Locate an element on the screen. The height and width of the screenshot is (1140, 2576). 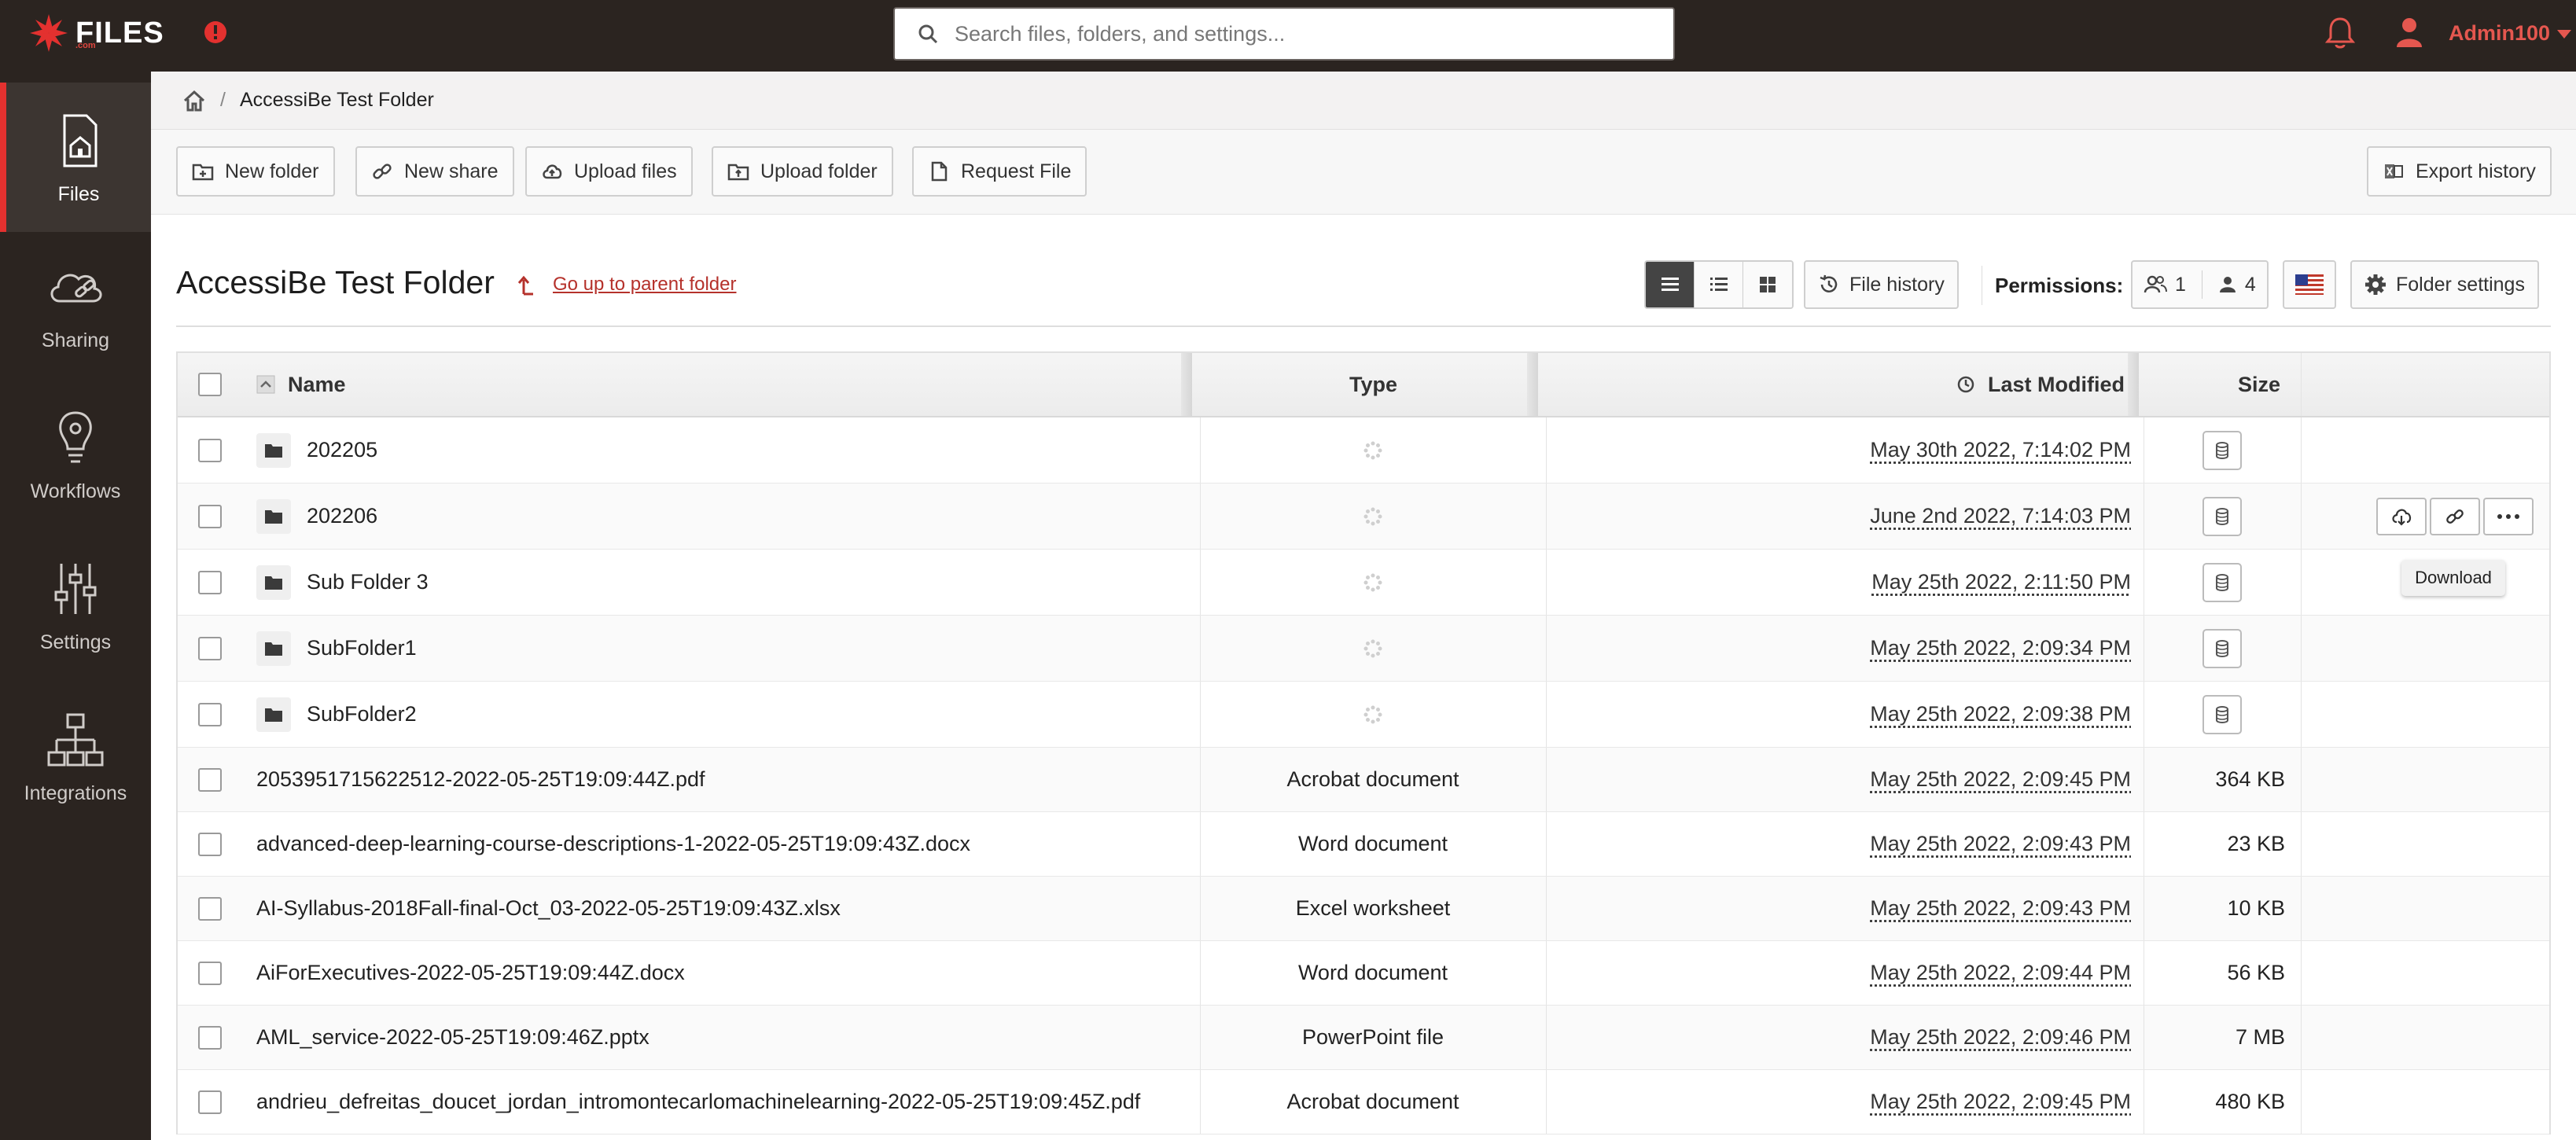
folder-row: SubFolder2 May 25th 2022, 2:09:38 PM is located at coordinates (1363, 715).